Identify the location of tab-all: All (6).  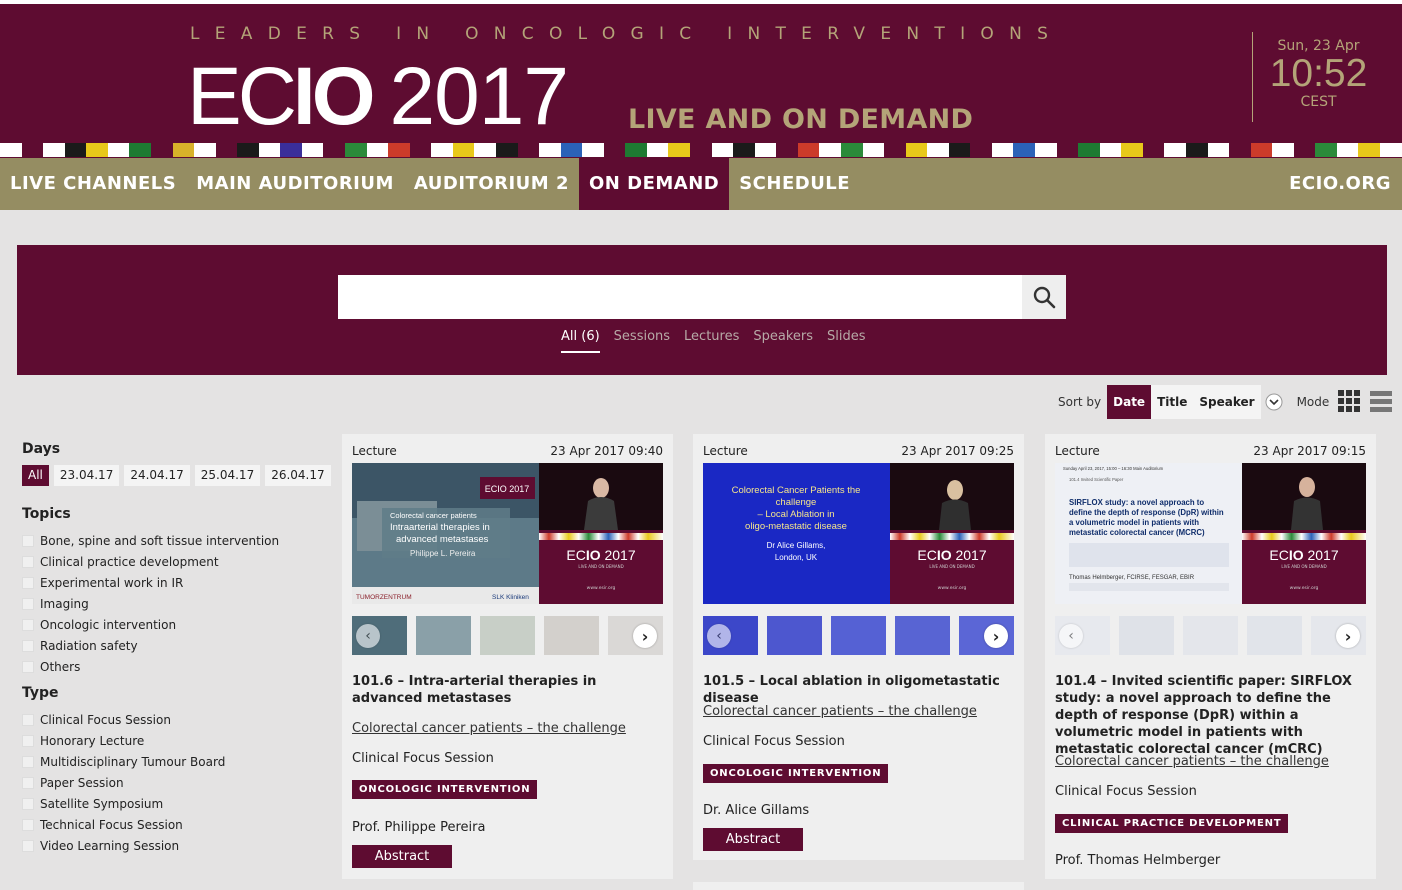
(580, 341).